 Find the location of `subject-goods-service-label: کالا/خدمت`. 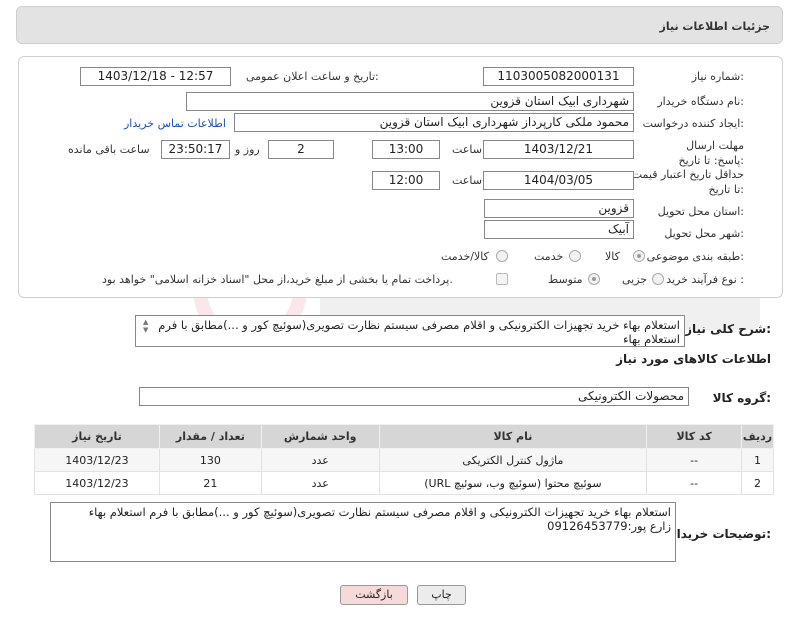

subject-goods-service-label: کالا/خدمت is located at coordinates (465, 256).